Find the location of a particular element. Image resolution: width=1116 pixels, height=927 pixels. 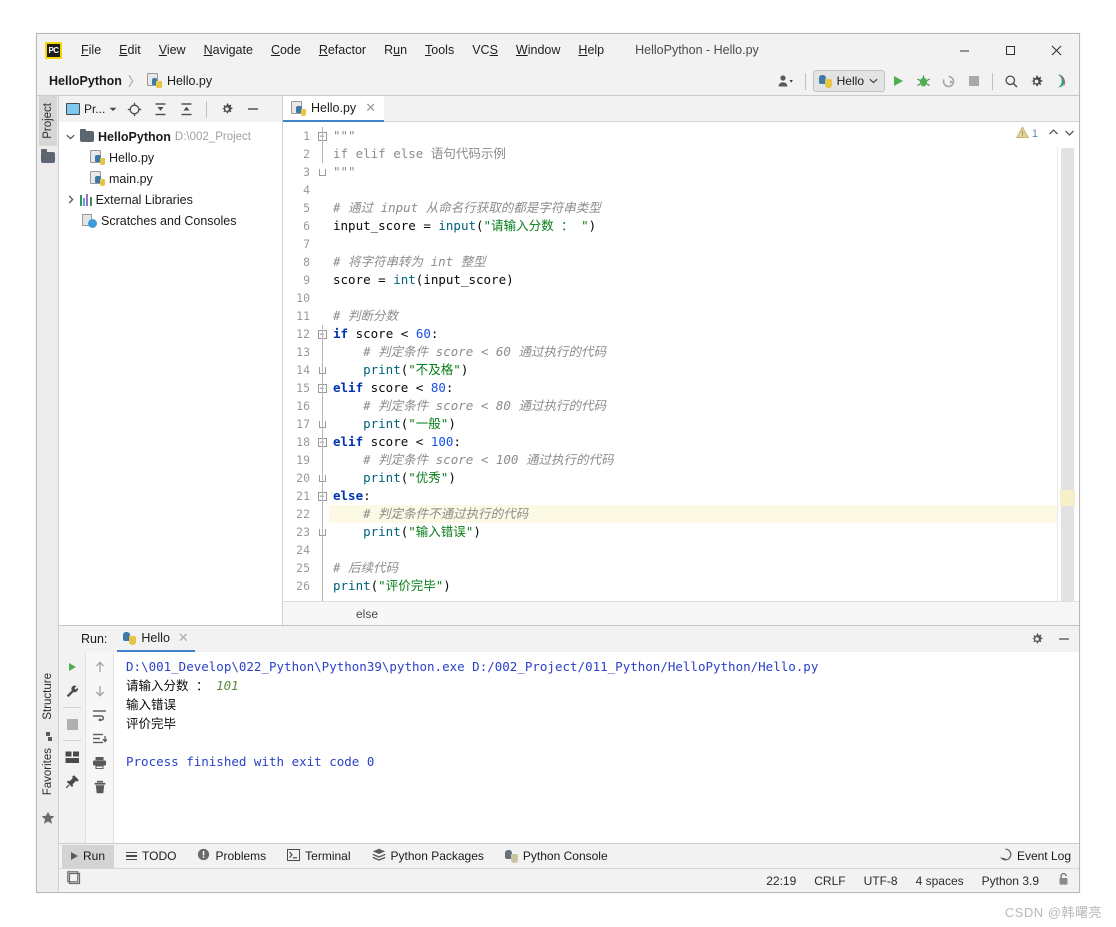

code-line: # 判定条件不通过执行的代码 is located at coordinates (693, 514).